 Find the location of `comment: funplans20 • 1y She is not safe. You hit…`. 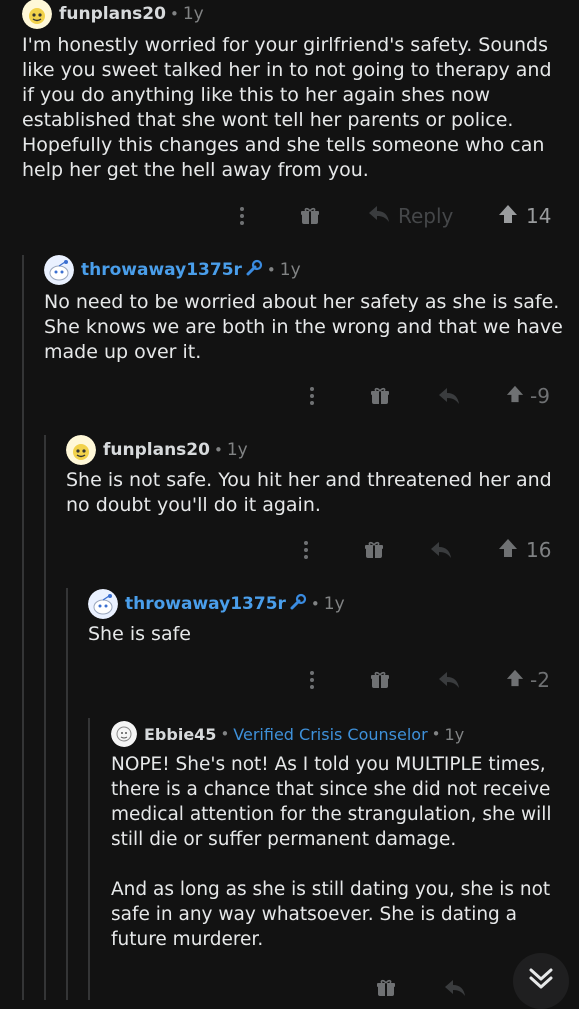

comment: funplans20 • 1y She is not safe. You hit… is located at coordinates (316, 476).